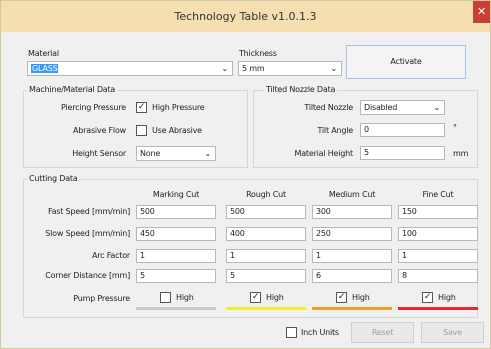 The height and width of the screenshot is (349, 491). What do you see at coordinates (87, 233) in the screenshot?
I see `row-label: Slow Speed [mm/min]` at bounding box center [87, 233].